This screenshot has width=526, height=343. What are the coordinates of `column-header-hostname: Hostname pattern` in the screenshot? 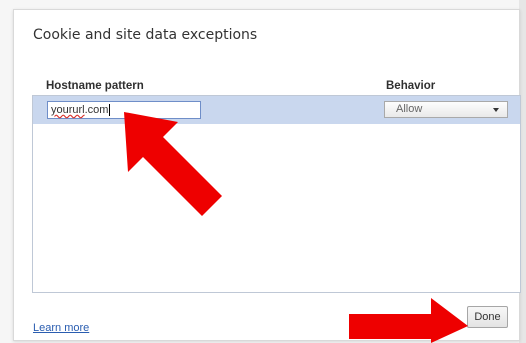 It's located at (95, 86).